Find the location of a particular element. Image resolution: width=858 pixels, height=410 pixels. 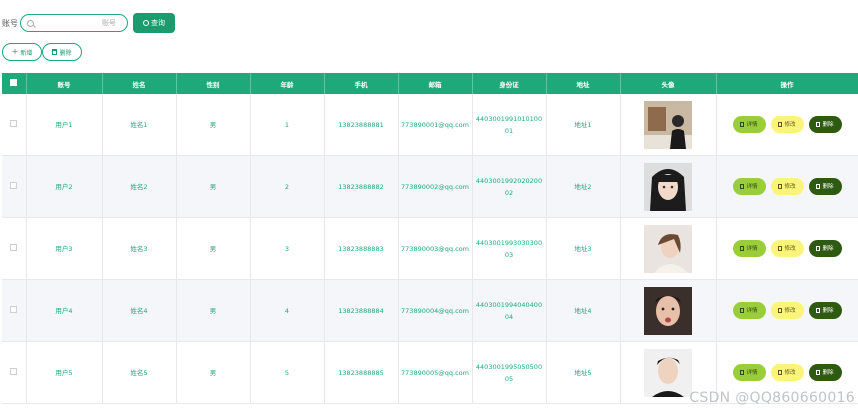

batch-delete-label: 删除 is located at coordinates (65, 53).